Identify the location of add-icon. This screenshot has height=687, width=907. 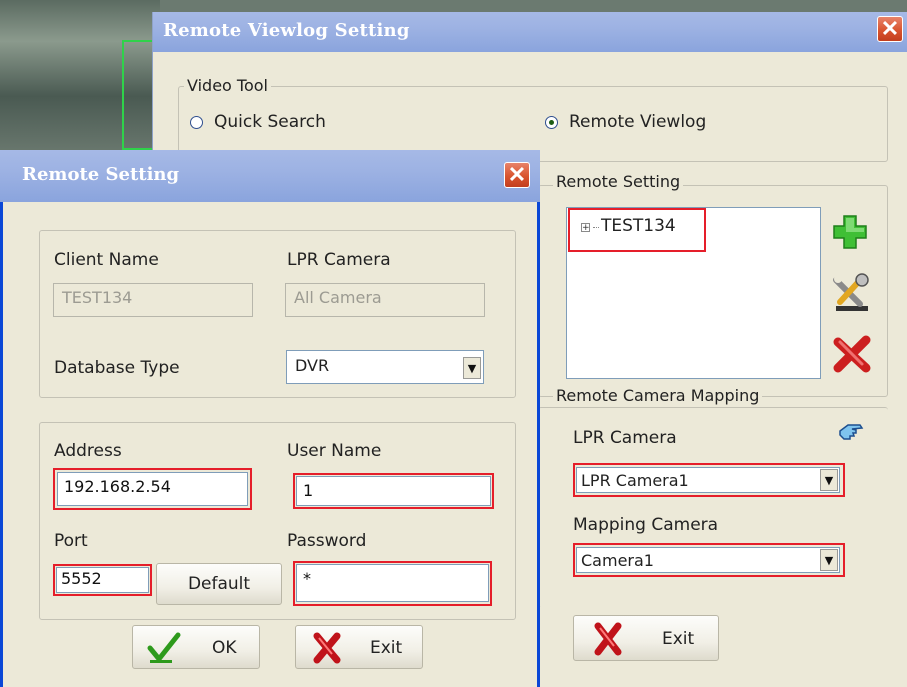
(850, 232).